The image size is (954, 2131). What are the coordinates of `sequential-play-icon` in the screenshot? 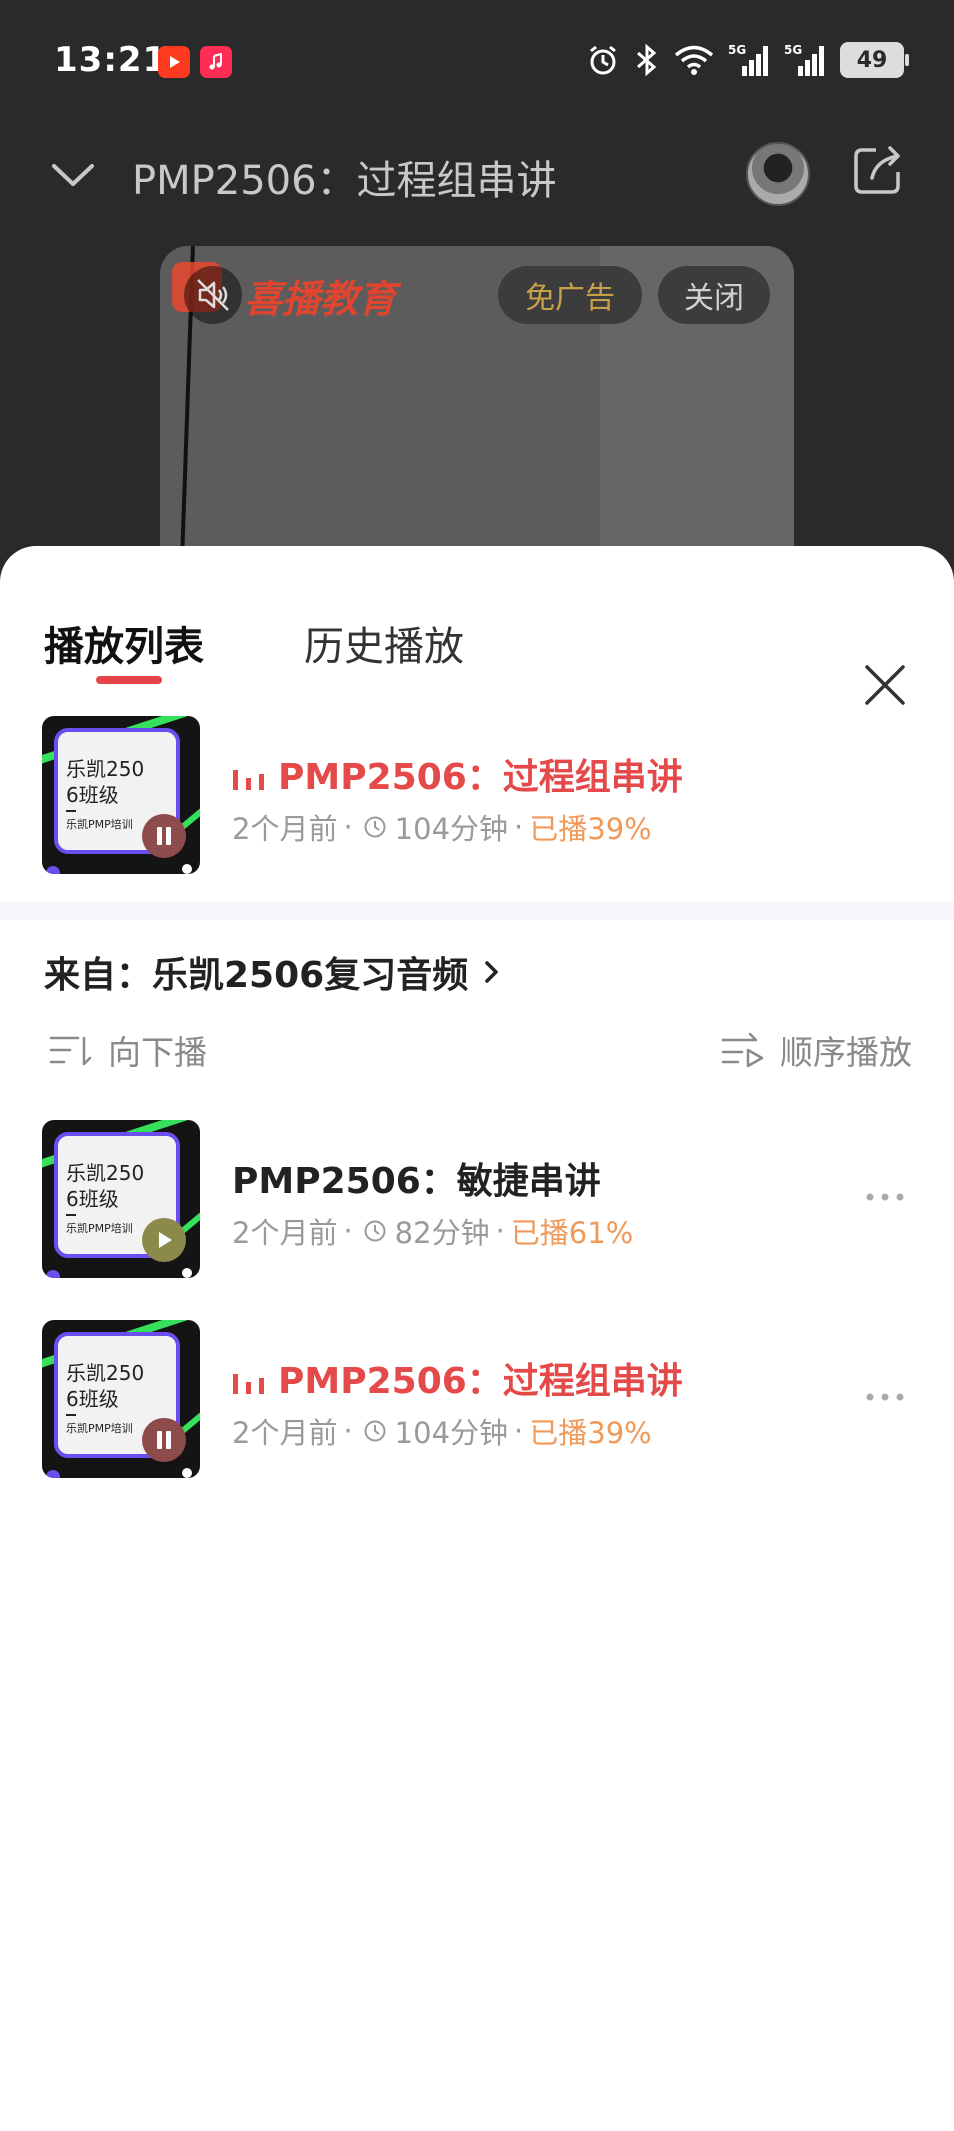 It's located at (742, 1050).